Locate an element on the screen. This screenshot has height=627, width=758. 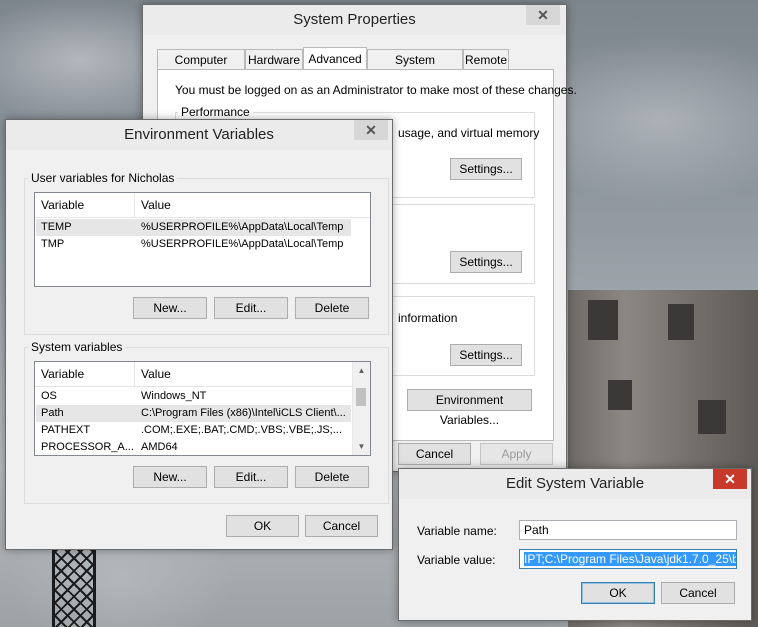
scroll-up-icon: ▲ is located at coordinates (361, 370).